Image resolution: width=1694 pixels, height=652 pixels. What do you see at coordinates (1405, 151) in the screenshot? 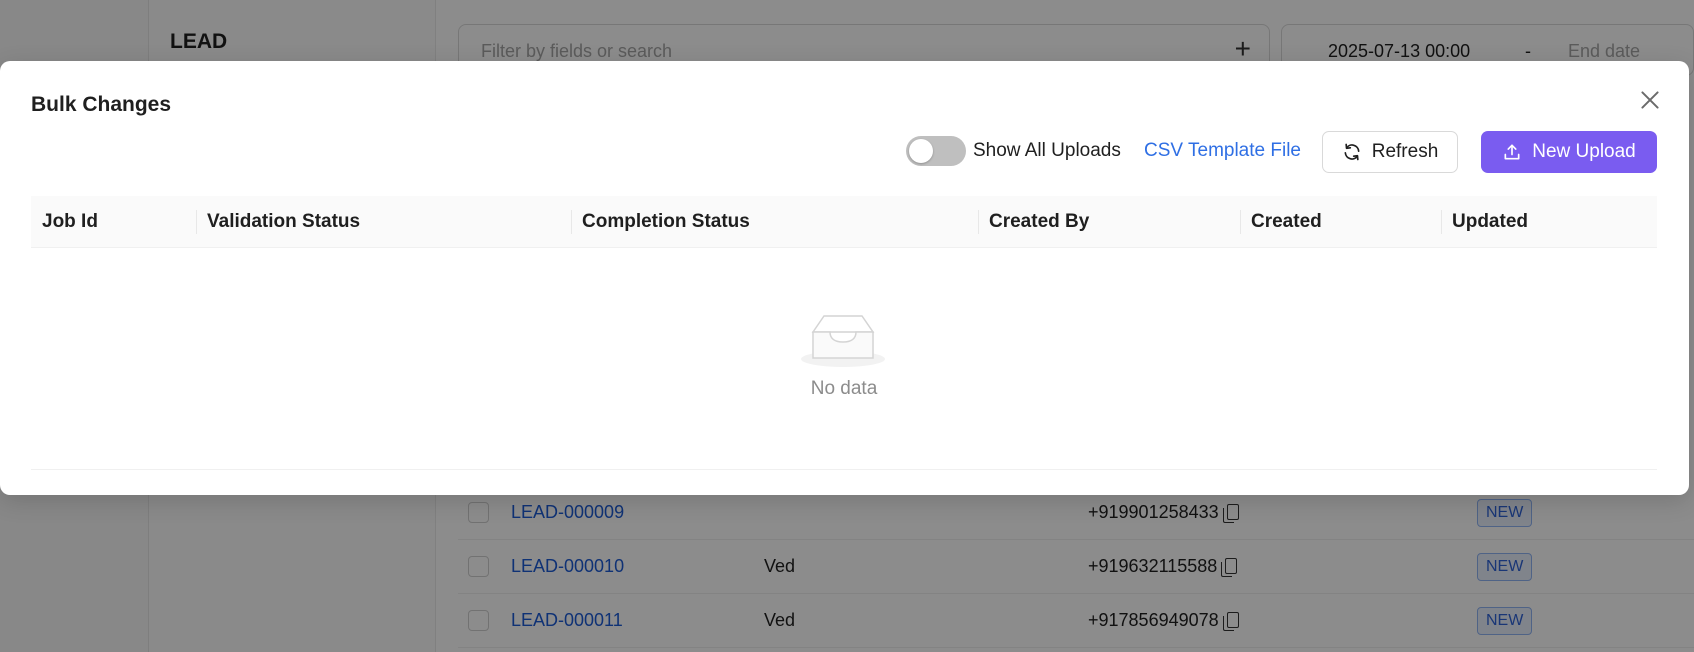
I see `refresh-label: Refresh` at bounding box center [1405, 151].